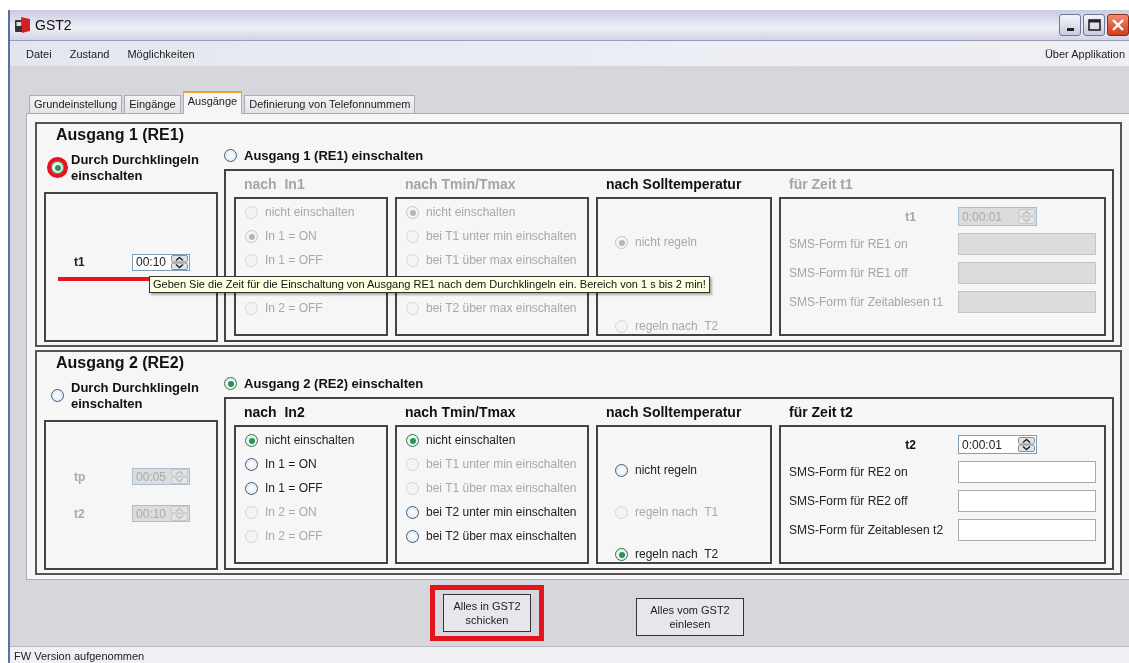 Image resolution: width=1129 pixels, height=663 pixels. I want to click on field-label: SMS-Form für Zeitablesen t1, so click(867, 302).